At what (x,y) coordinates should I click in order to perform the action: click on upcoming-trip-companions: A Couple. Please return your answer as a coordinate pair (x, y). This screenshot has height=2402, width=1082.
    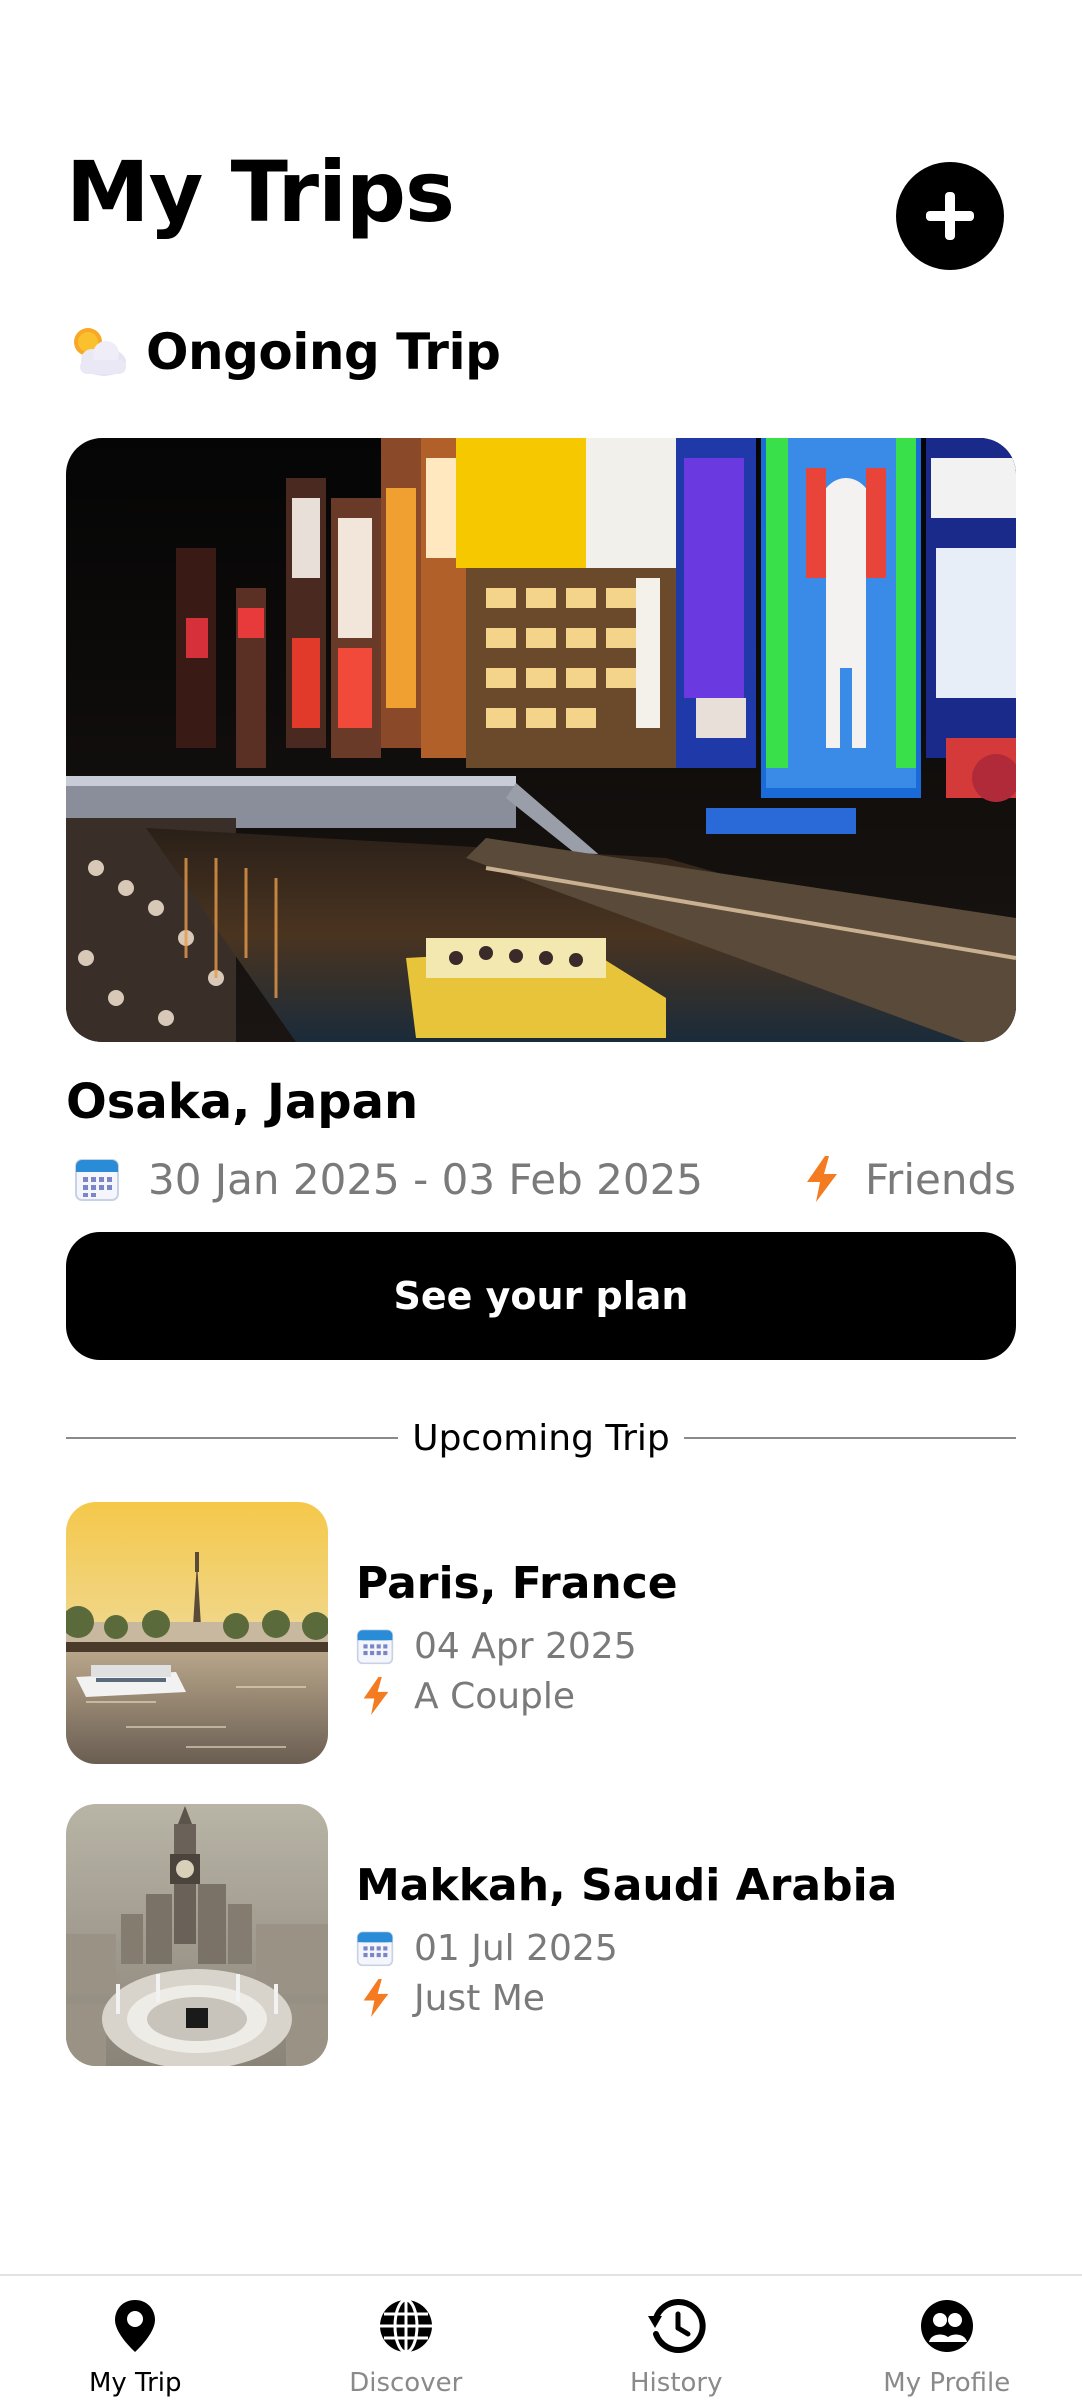
    Looking at the image, I should click on (495, 1696).